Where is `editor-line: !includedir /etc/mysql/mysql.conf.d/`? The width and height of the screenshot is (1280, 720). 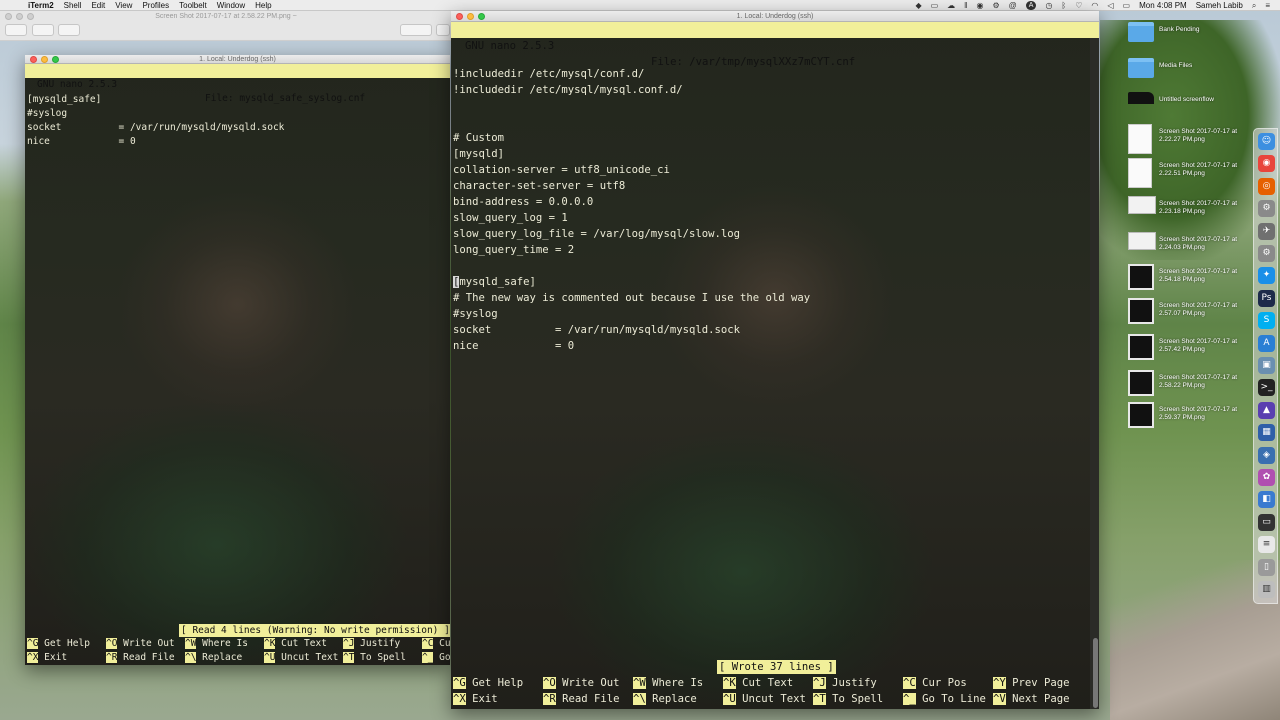 editor-line: !includedir /etc/mysql/mysql.conf.d/ is located at coordinates (568, 90).